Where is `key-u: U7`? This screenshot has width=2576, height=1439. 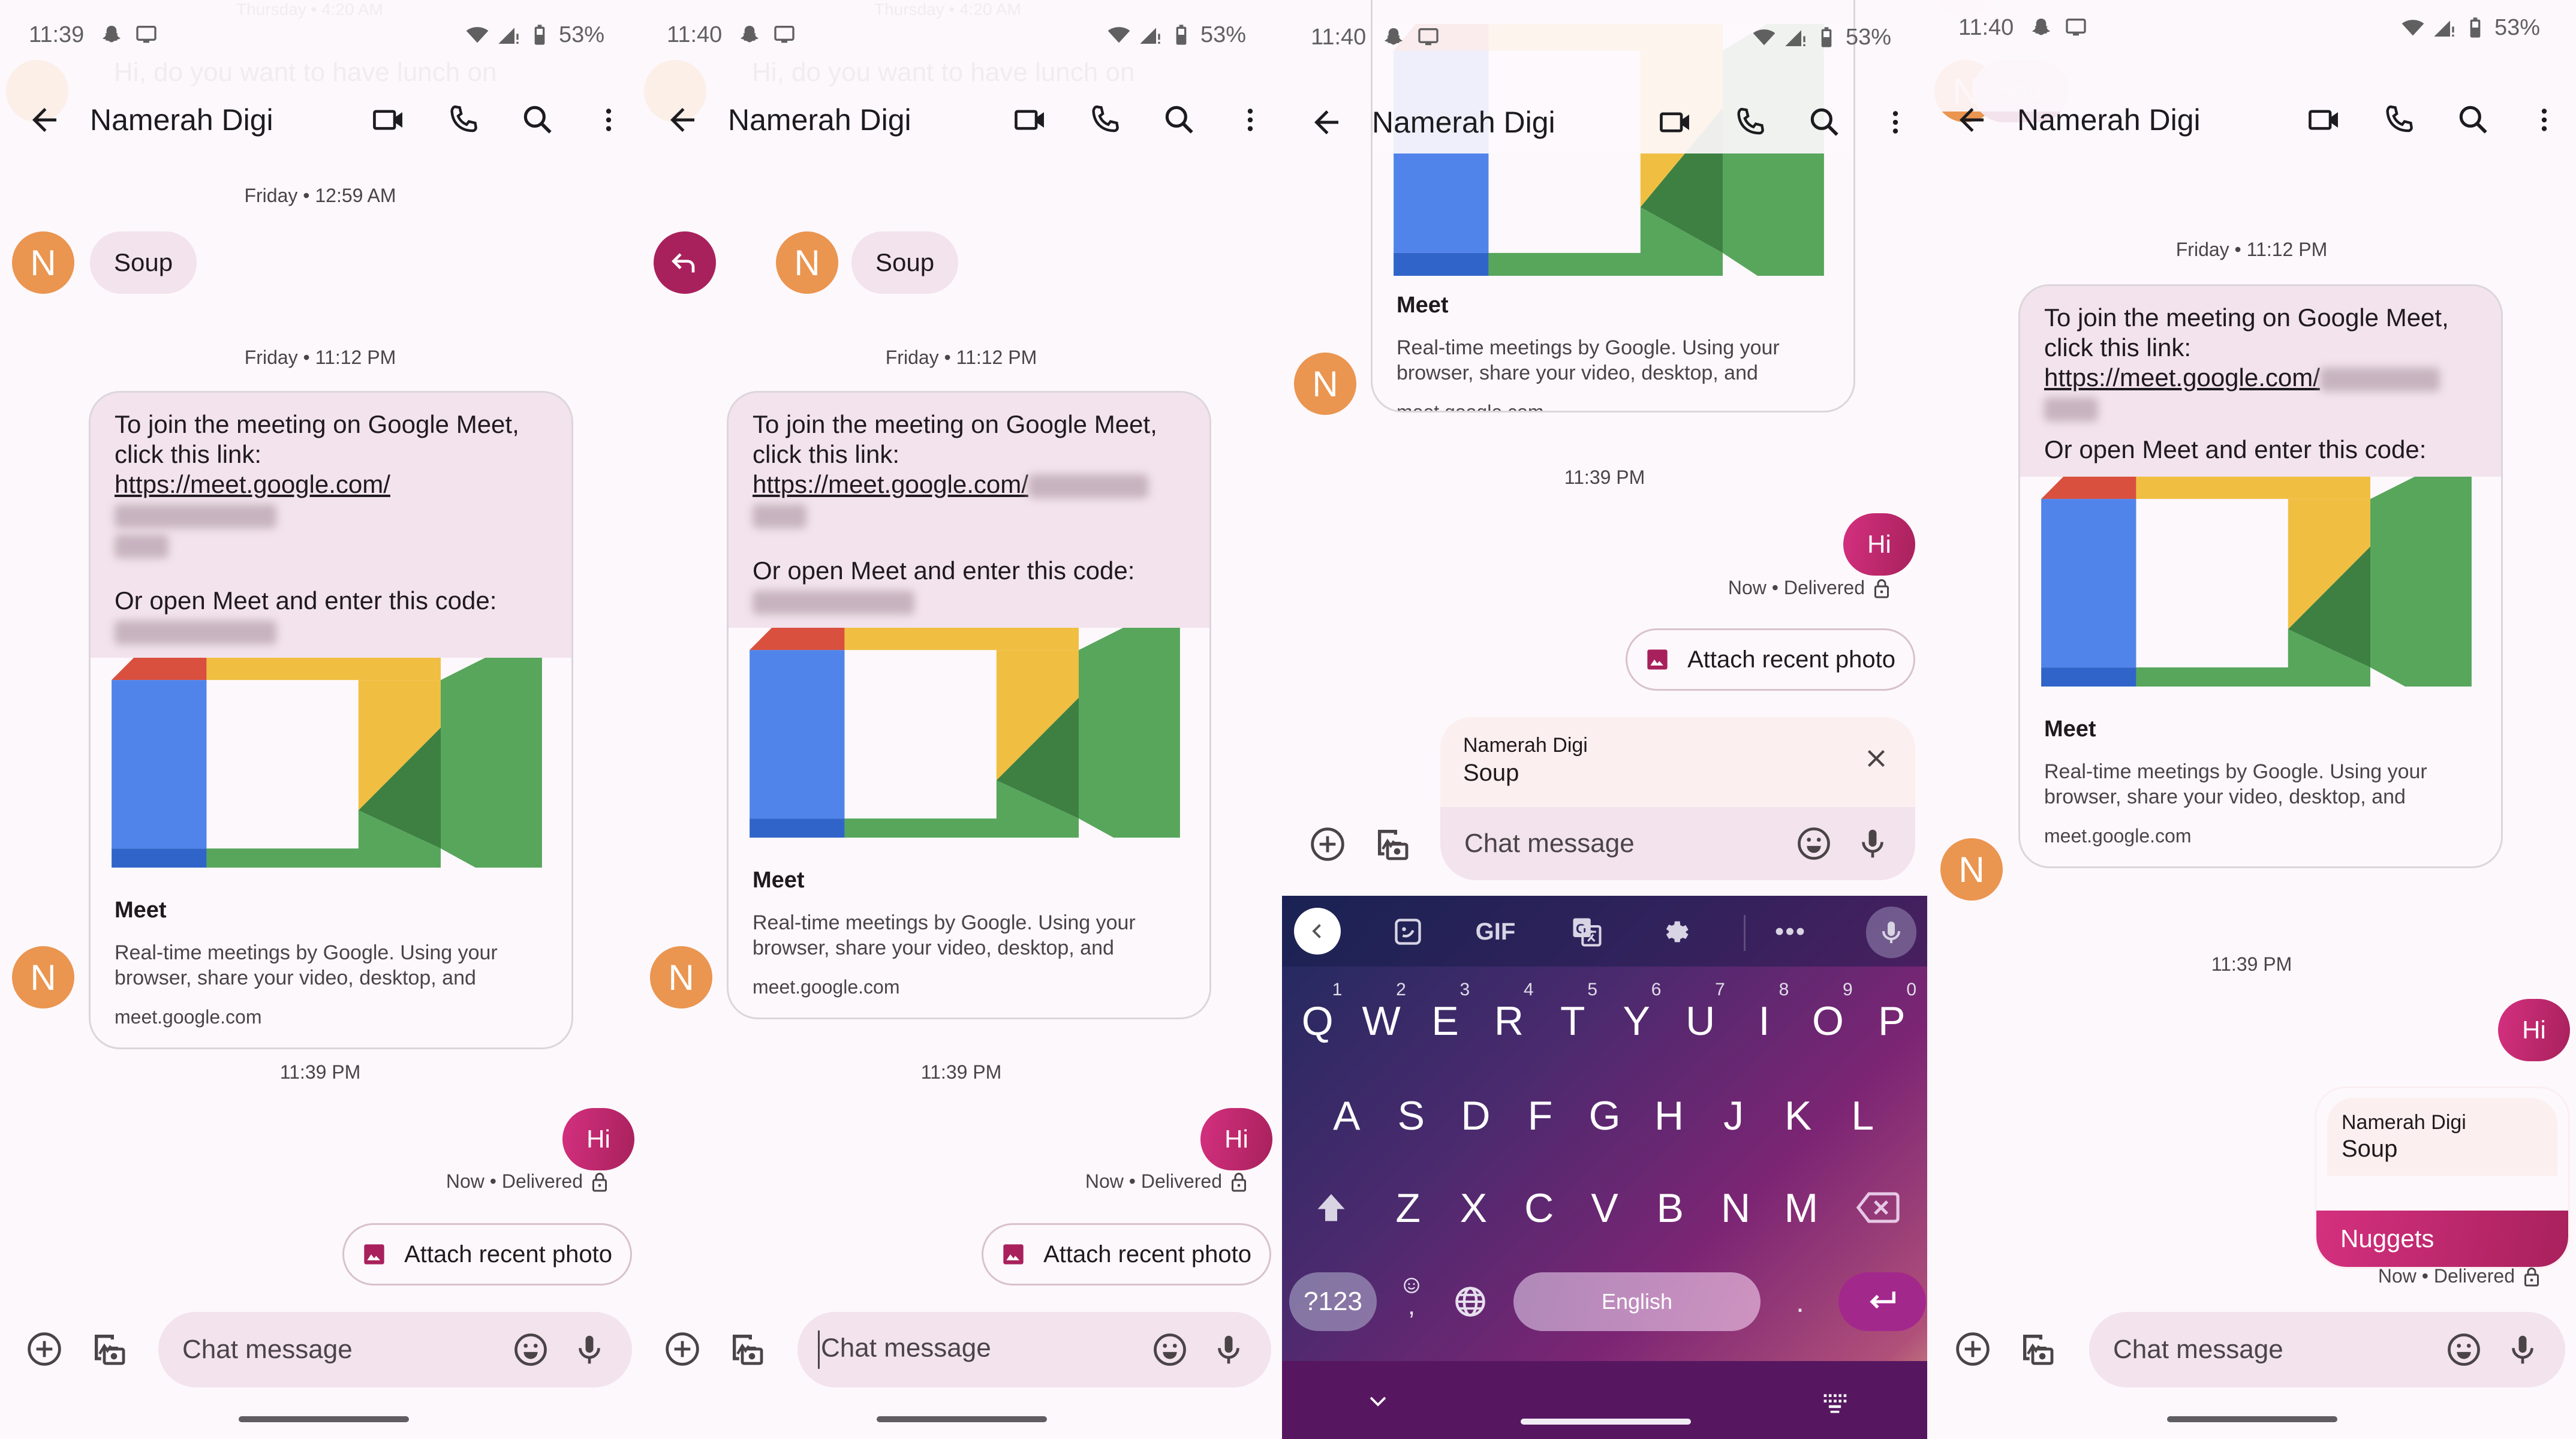
key-u: U7 is located at coordinates (1700, 1012).